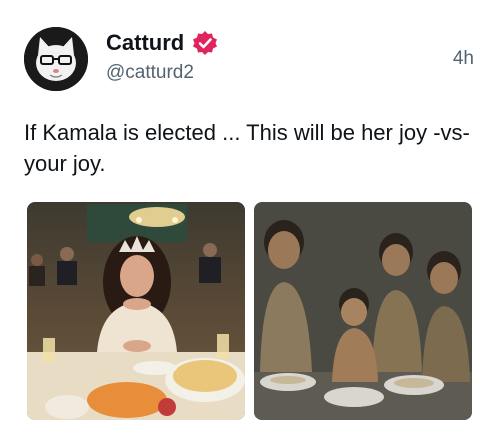  What do you see at coordinates (463, 59) in the screenshot?
I see `timestamp: 4h` at bounding box center [463, 59].